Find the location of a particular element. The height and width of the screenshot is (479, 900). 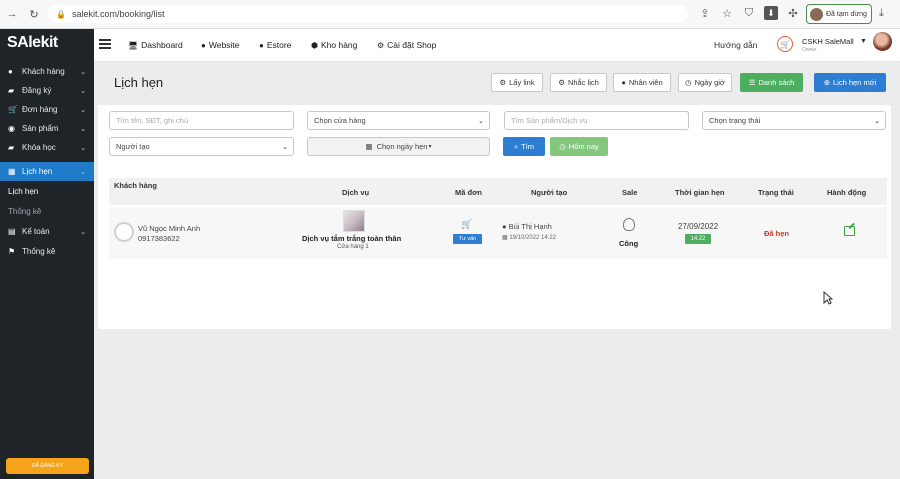

profile-paused-button: Đã tạm dừng is located at coordinates (839, 14).